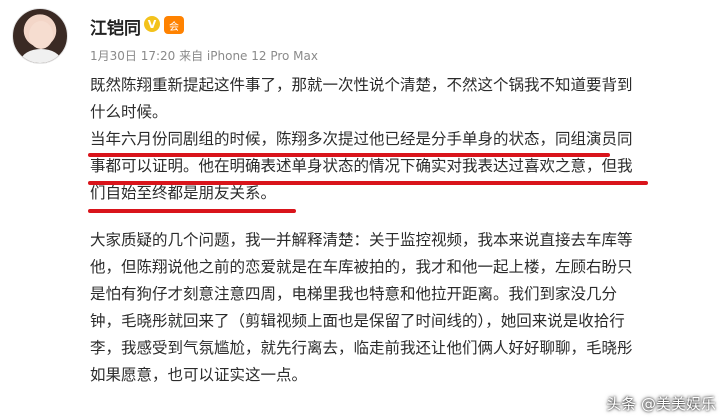 The width and height of the screenshot is (726, 420). Describe the element at coordinates (354, 294) in the screenshot. I see `text-line: 是怕有狗仔才刻意注意四周，电梯里我也特意和他拉开距离。我们到家没几分` at that location.